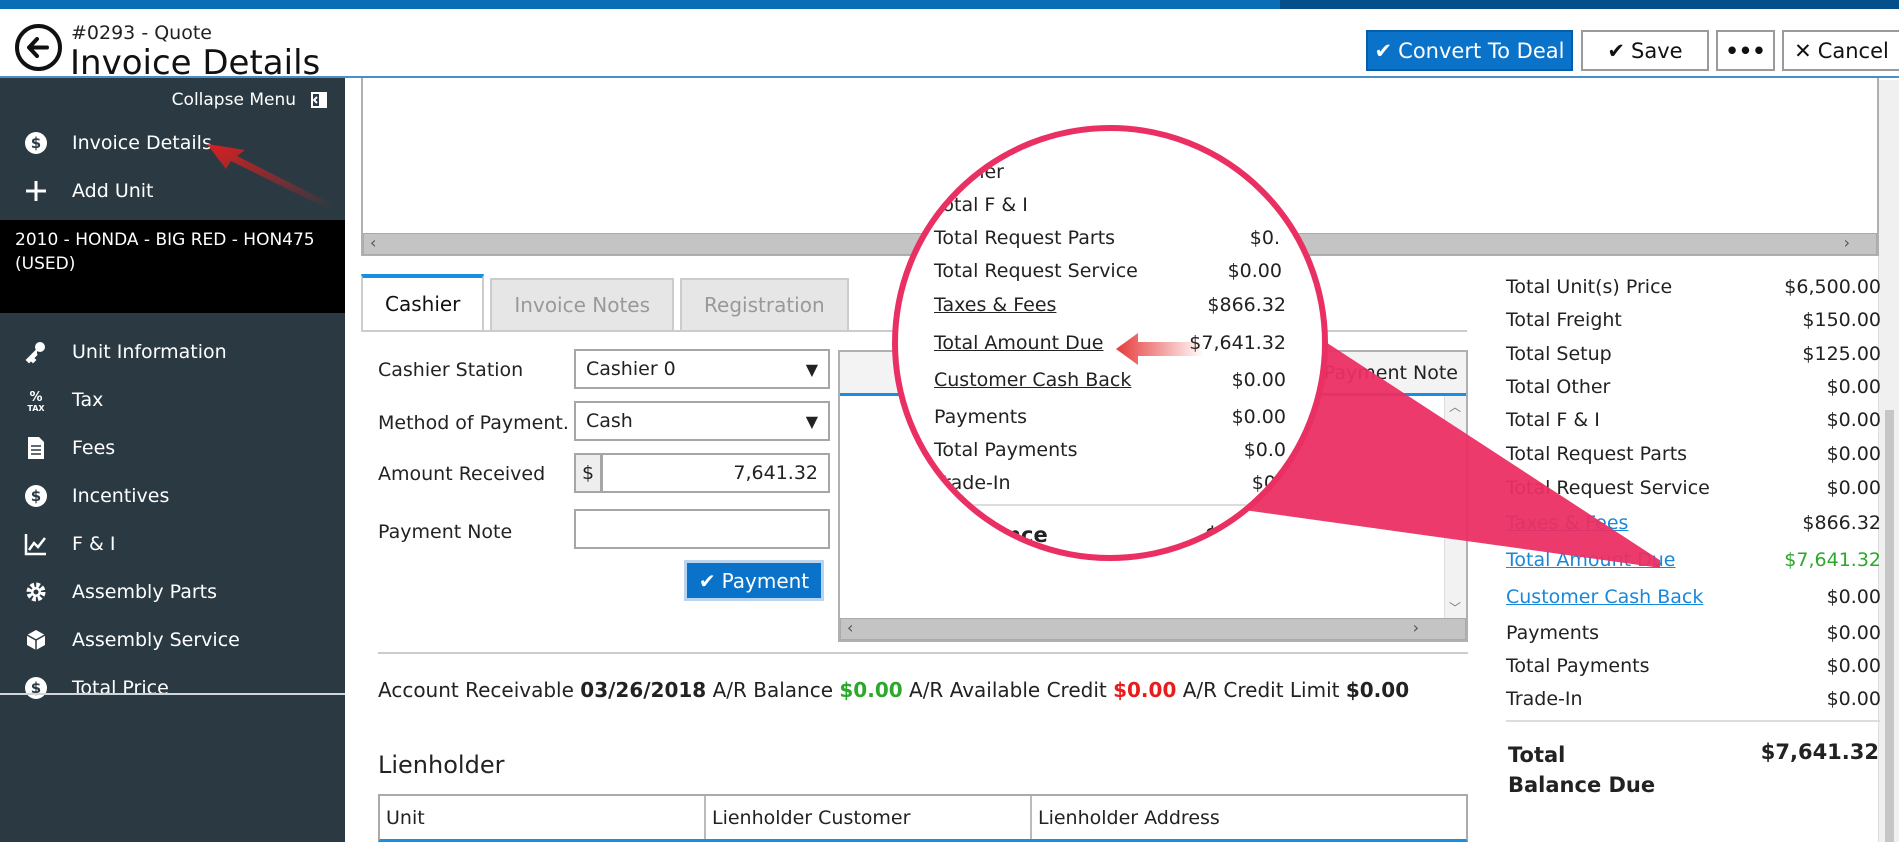 Image resolution: width=1899 pixels, height=842 pixels. What do you see at coordinates (172, 544) in the screenshot?
I see `sidebar-item-f-and-i: F & I` at bounding box center [172, 544].